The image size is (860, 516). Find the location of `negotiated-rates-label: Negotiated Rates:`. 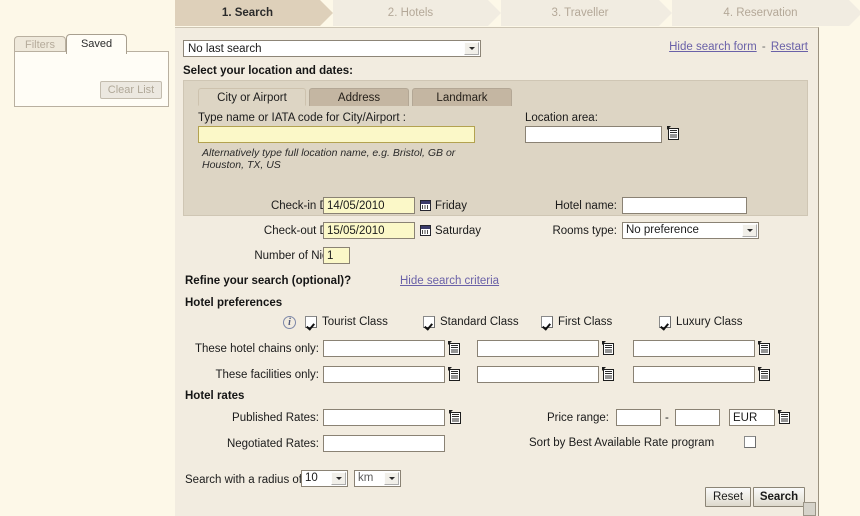

negotiated-rates-label: Negotiated Rates: is located at coordinates (272, 444).